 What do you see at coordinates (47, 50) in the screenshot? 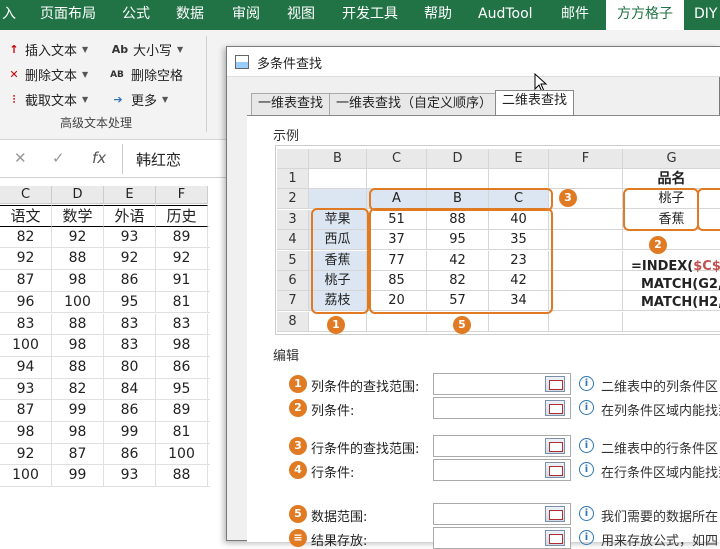
I see `insert-text-button: ↑ 插入文本 ▼` at bounding box center [47, 50].